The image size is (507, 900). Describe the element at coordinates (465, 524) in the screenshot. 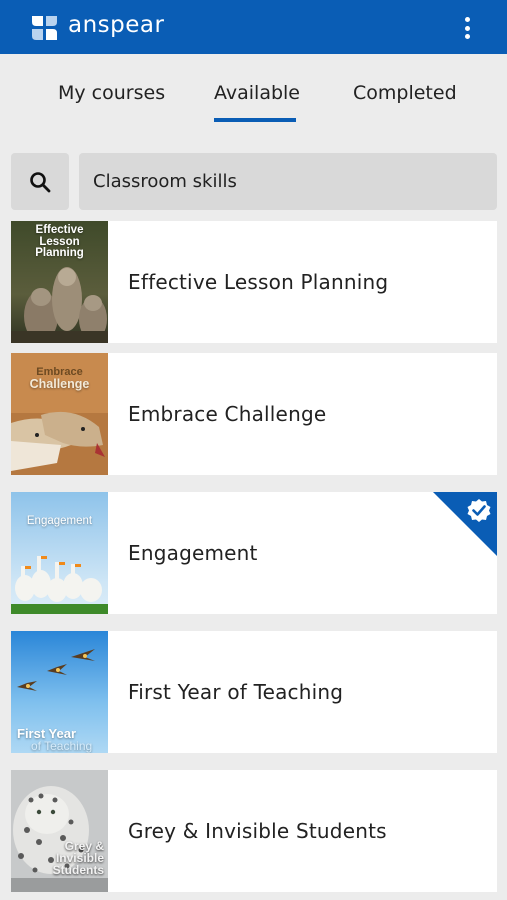

I see `completed-ribbon` at that location.